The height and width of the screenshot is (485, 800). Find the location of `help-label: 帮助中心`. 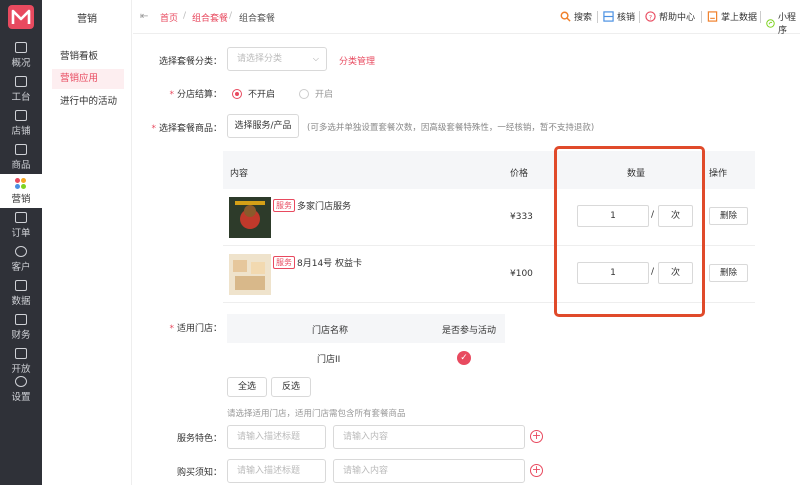

help-label: 帮助中心 is located at coordinates (677, 18).